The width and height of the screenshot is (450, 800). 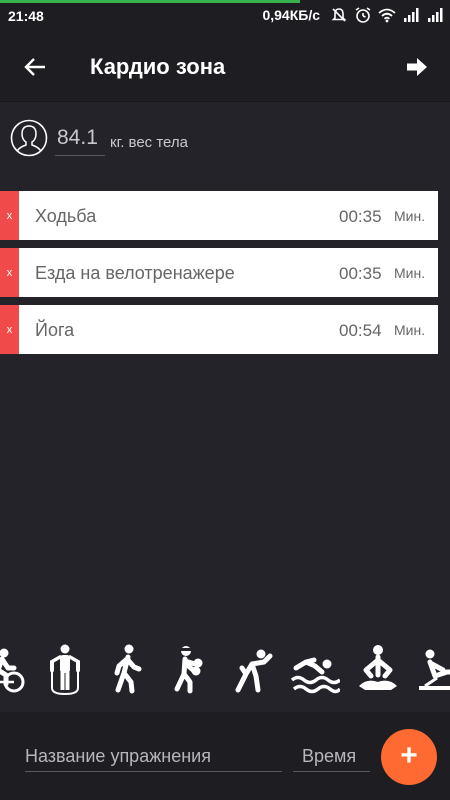 What do you see at coordinates (190, 669) in the screenshot?
I see `boxing-icon` at bounding box center [190, 669].